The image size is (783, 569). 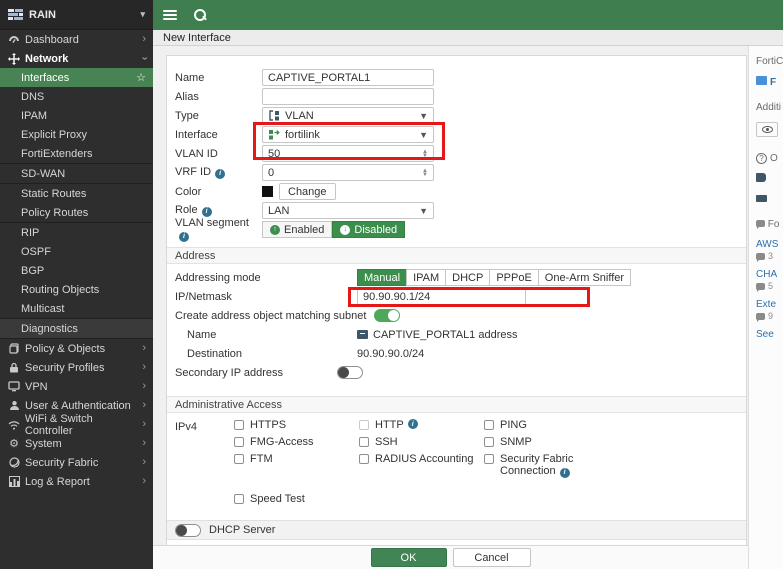 What do you see at coordinates (76, 58) in the screenshot?
I see `sidebar-item-network: Network ›` at bounding box center [76, 58].